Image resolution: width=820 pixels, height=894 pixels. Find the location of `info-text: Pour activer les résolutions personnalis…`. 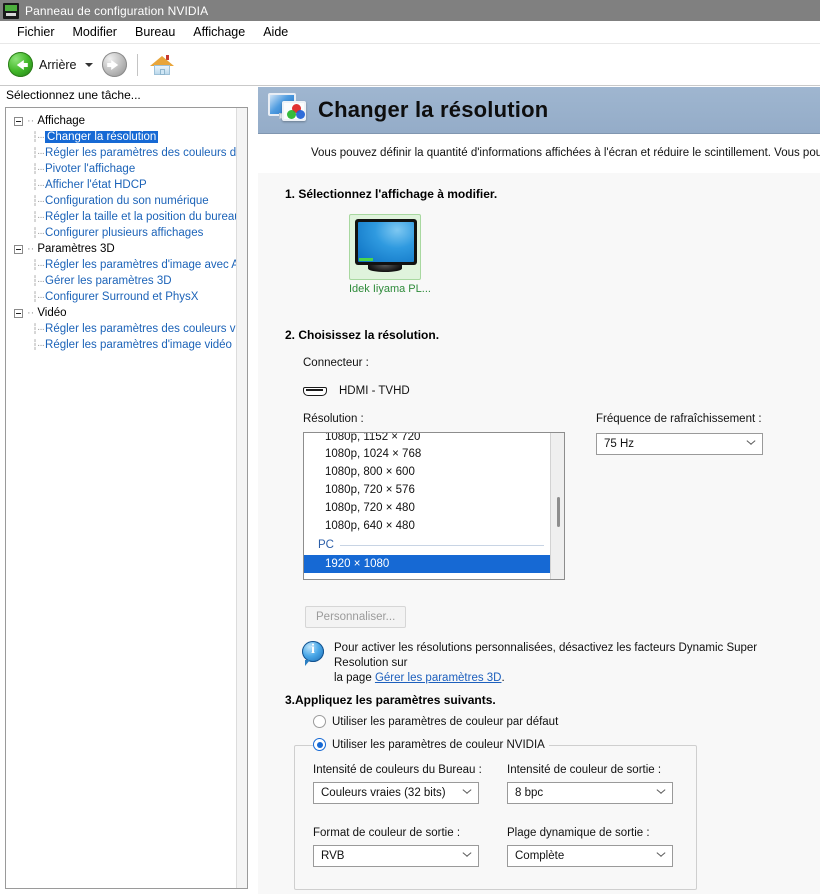

info-text: Pour activer les résolutions personnalis… is located at coordinates (568, 663).